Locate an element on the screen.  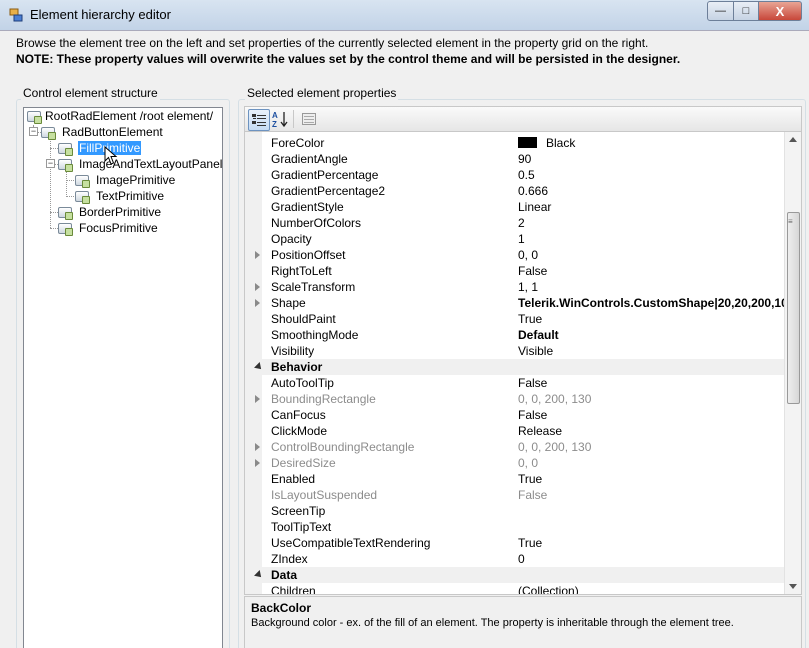
property-row-clickmode: ClickMode Release is located at coordinates (515, 431).